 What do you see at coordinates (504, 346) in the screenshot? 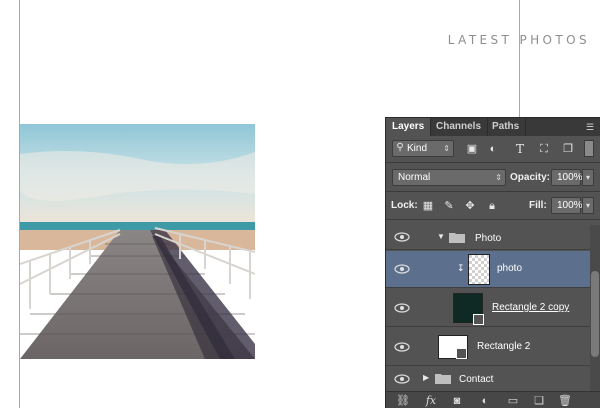
I see `layer-name: Rectangle 2` at bounding box center [504, 346].